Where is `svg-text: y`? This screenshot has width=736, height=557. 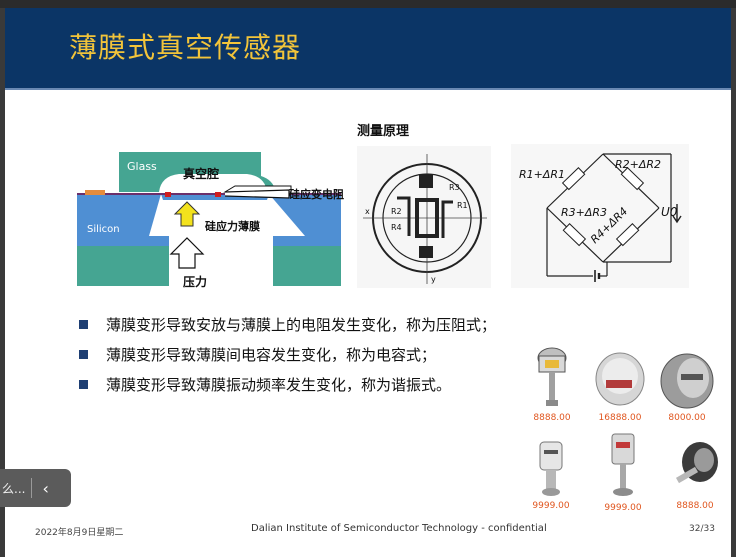 svg-text: y is located at coordinates (433, 279).